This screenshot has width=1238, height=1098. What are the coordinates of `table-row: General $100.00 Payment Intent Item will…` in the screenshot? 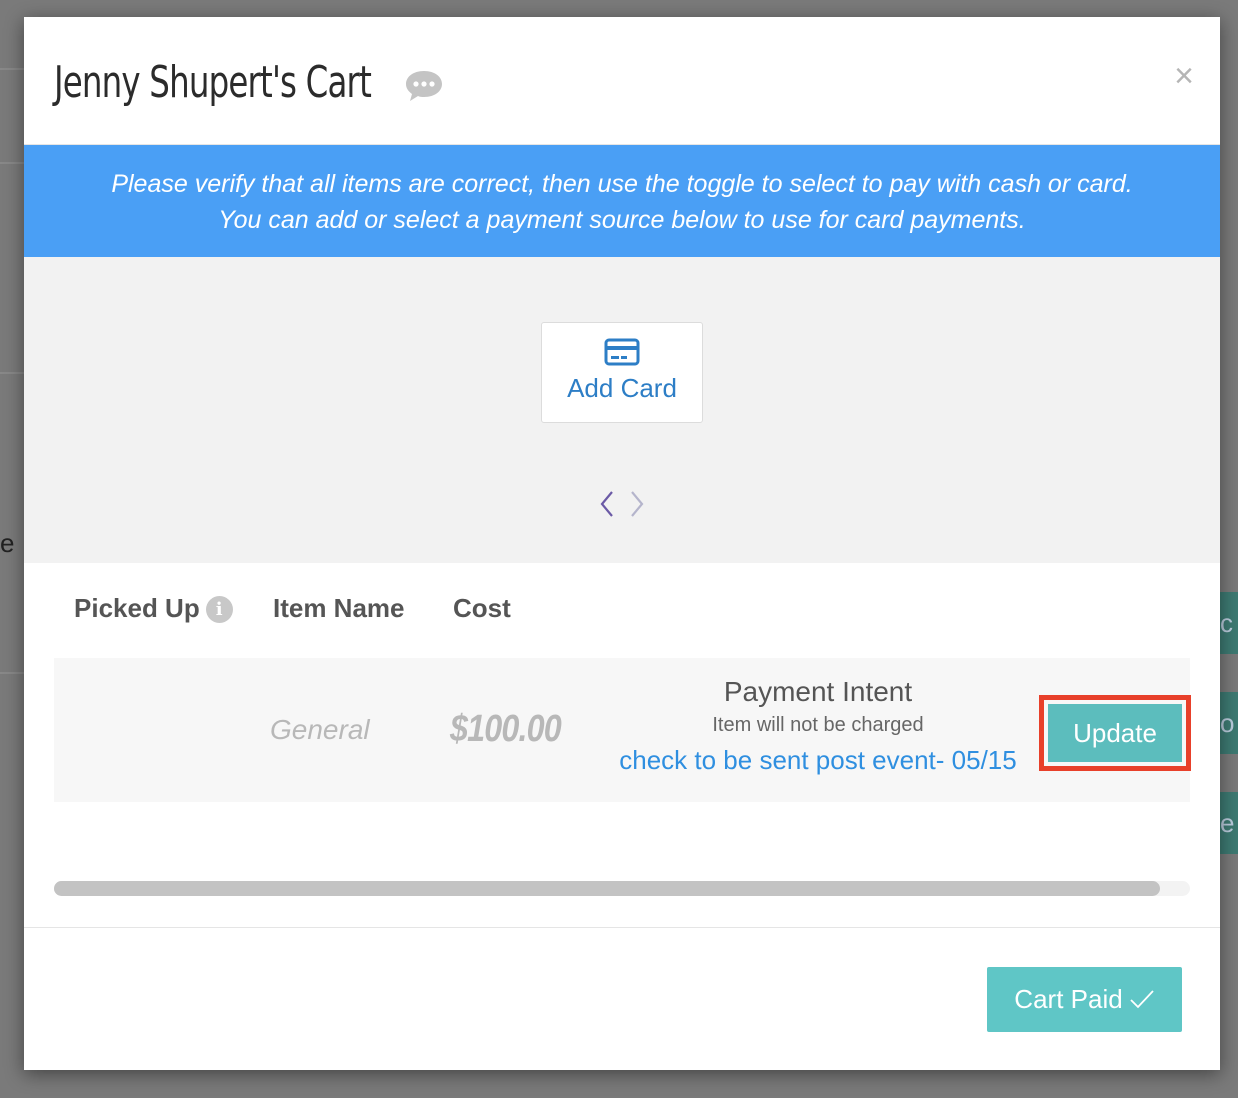 It's located at (622, 730).